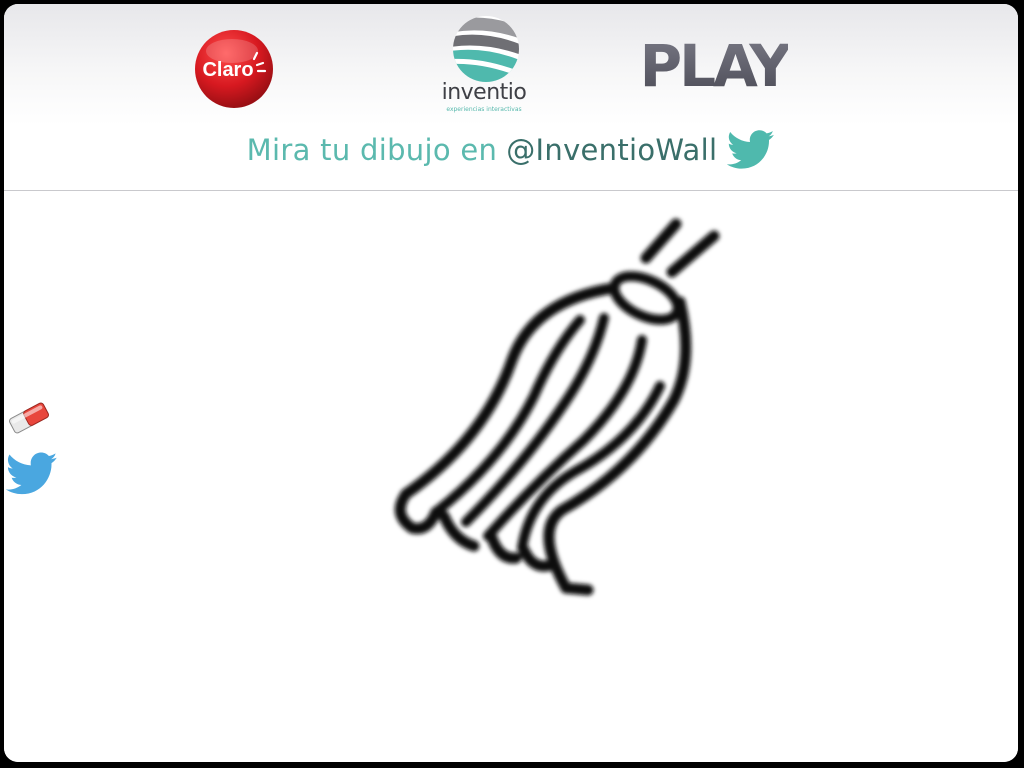 The height and width of the screenshot is (768, 1024). What do you see at coordinates (372, 150) in the screenshot?
I see `tagline-prefix: Mira tu dibujo en` at bounding box center [372, 150].